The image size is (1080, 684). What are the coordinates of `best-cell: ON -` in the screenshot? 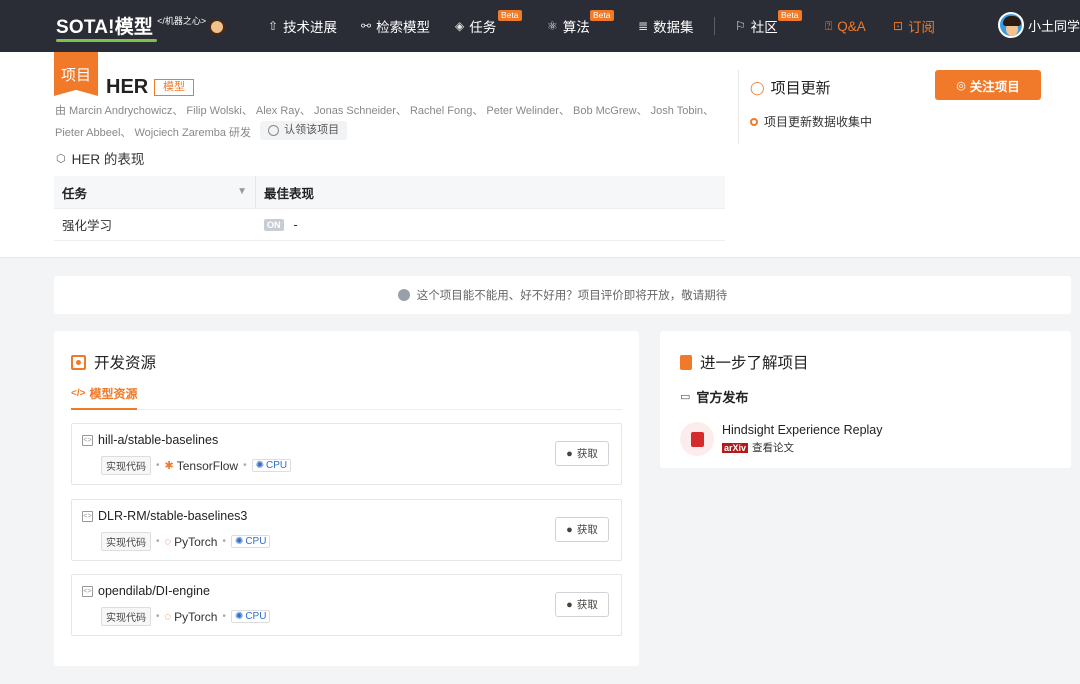 It's located at (277, 225).